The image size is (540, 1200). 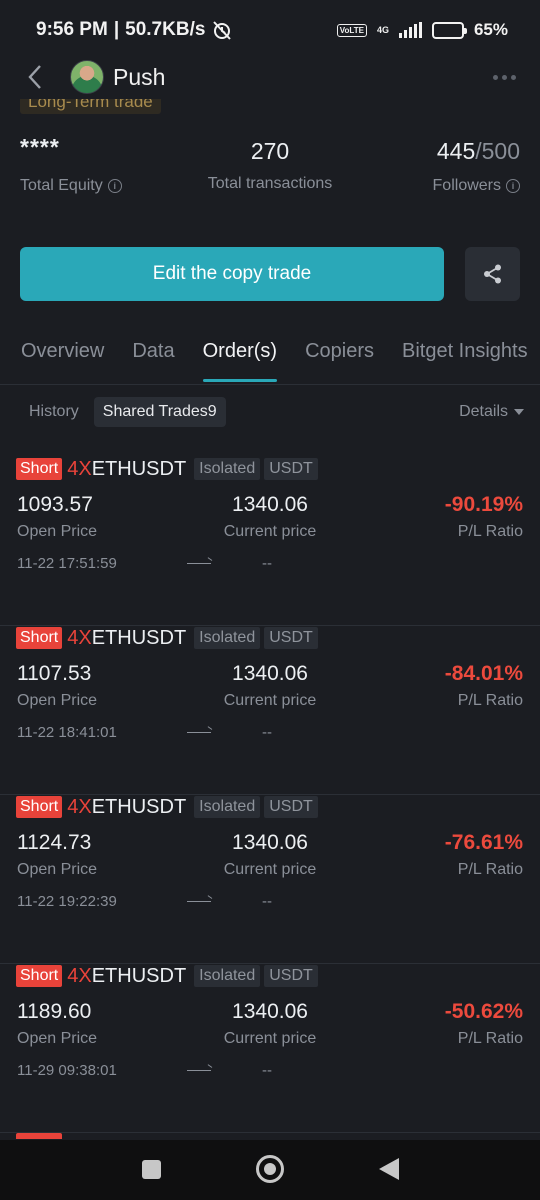 What do you see at coordinates (71, 186) in the screenshot?
I see `total-equity-label: Total Equity i` at bounding box center [71, 186].